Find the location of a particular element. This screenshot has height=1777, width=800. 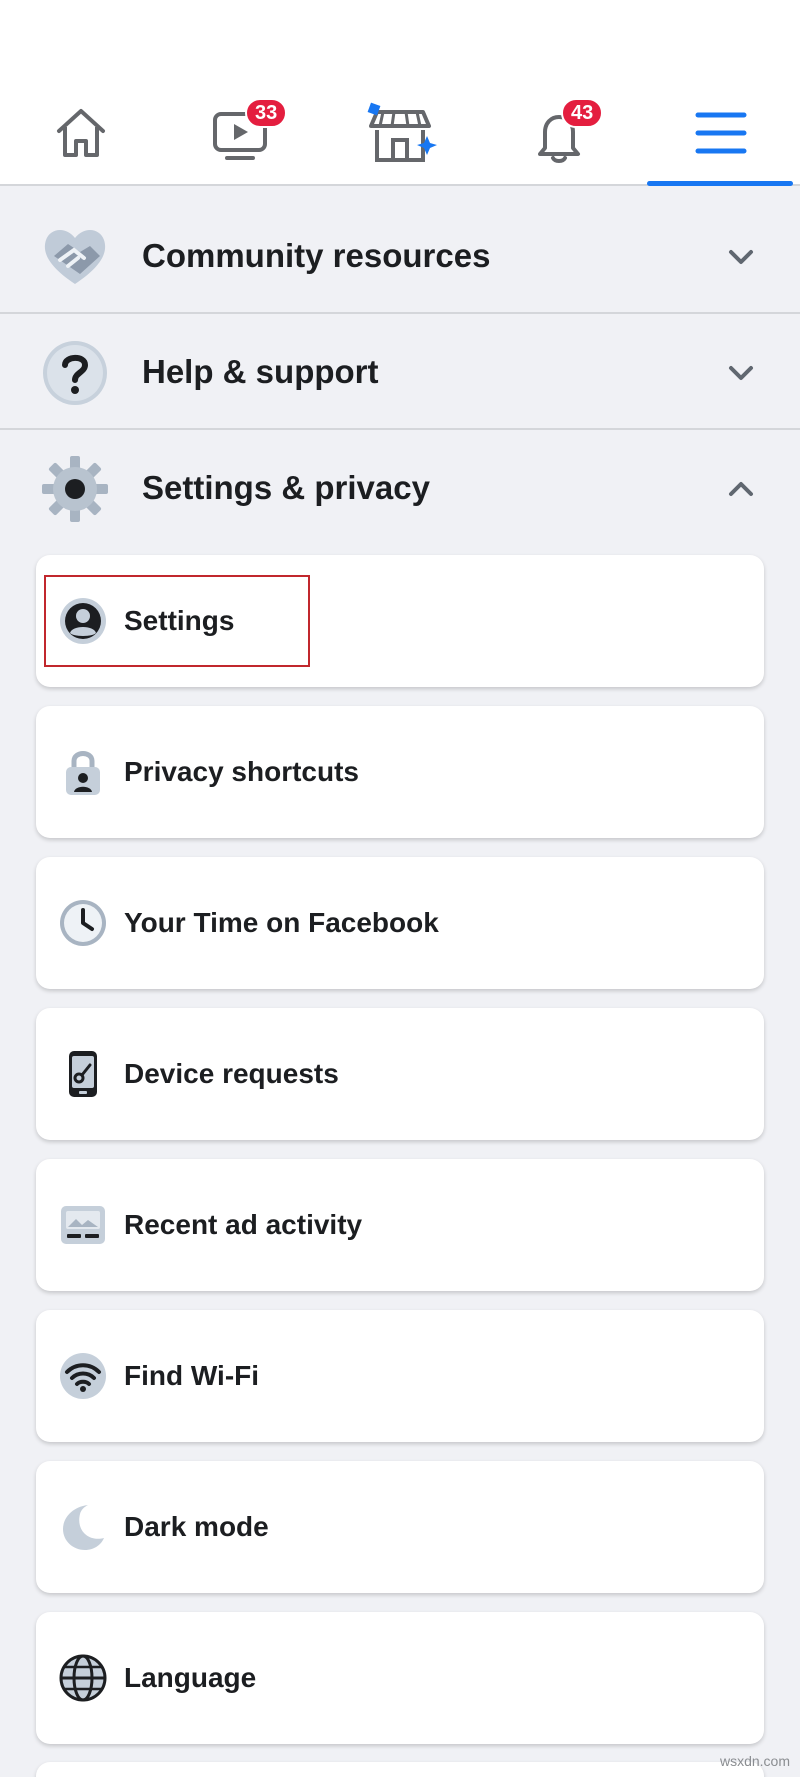

menu-item-label: Device requests is located at coordinates (231, 1073).